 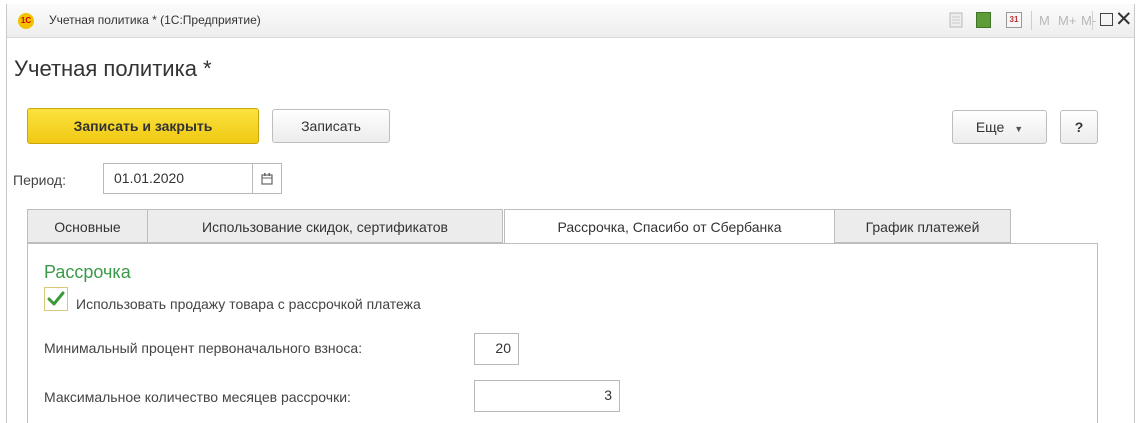 I want to click on calendar-picker-button, so click(x=267, y=178).